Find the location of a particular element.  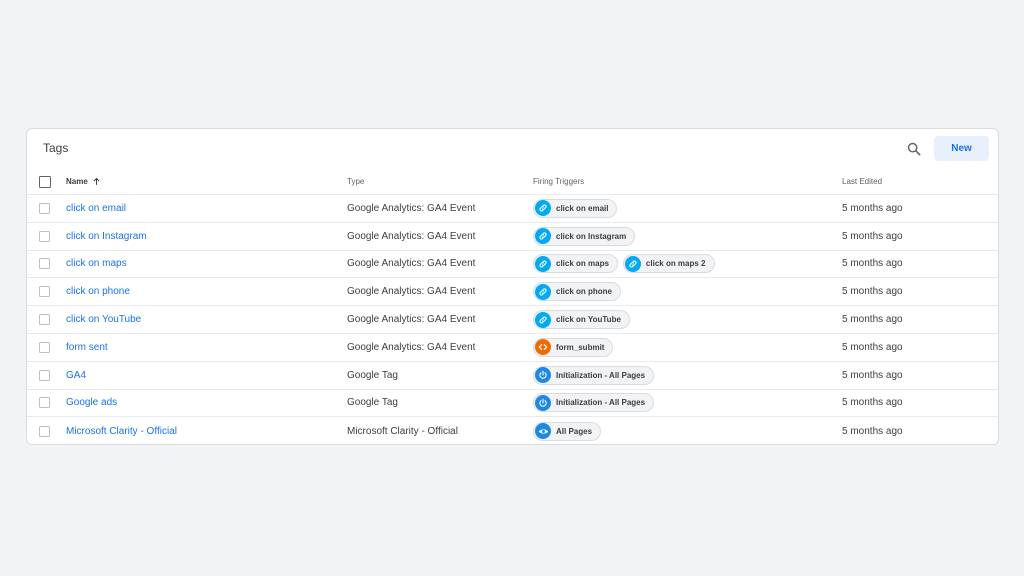

table-header-row: Name Type Firing Triggers Last Edited is located at coordinates (512, 182).